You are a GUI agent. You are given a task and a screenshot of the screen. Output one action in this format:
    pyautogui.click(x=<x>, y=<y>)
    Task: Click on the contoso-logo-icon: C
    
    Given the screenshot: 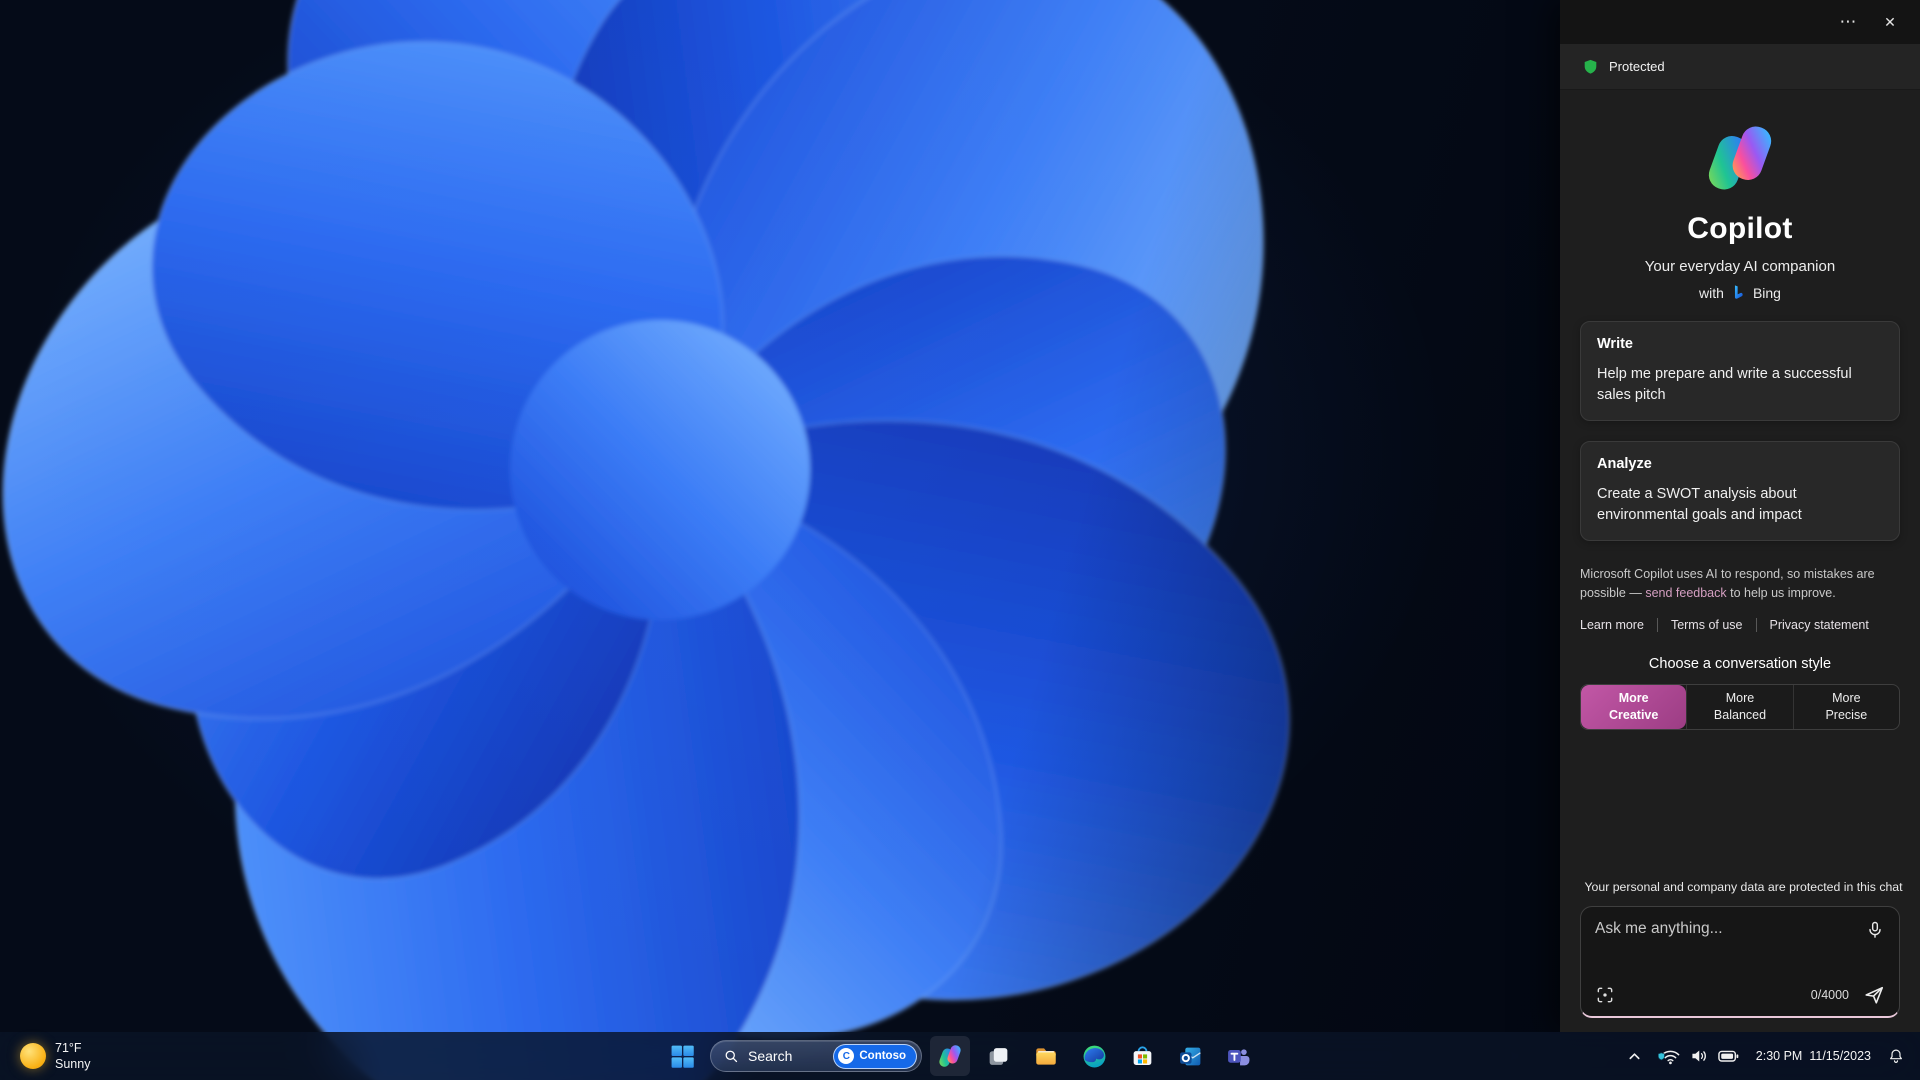 What is the action you would take?
    pyautogui.click(x=846, y=1056)
    